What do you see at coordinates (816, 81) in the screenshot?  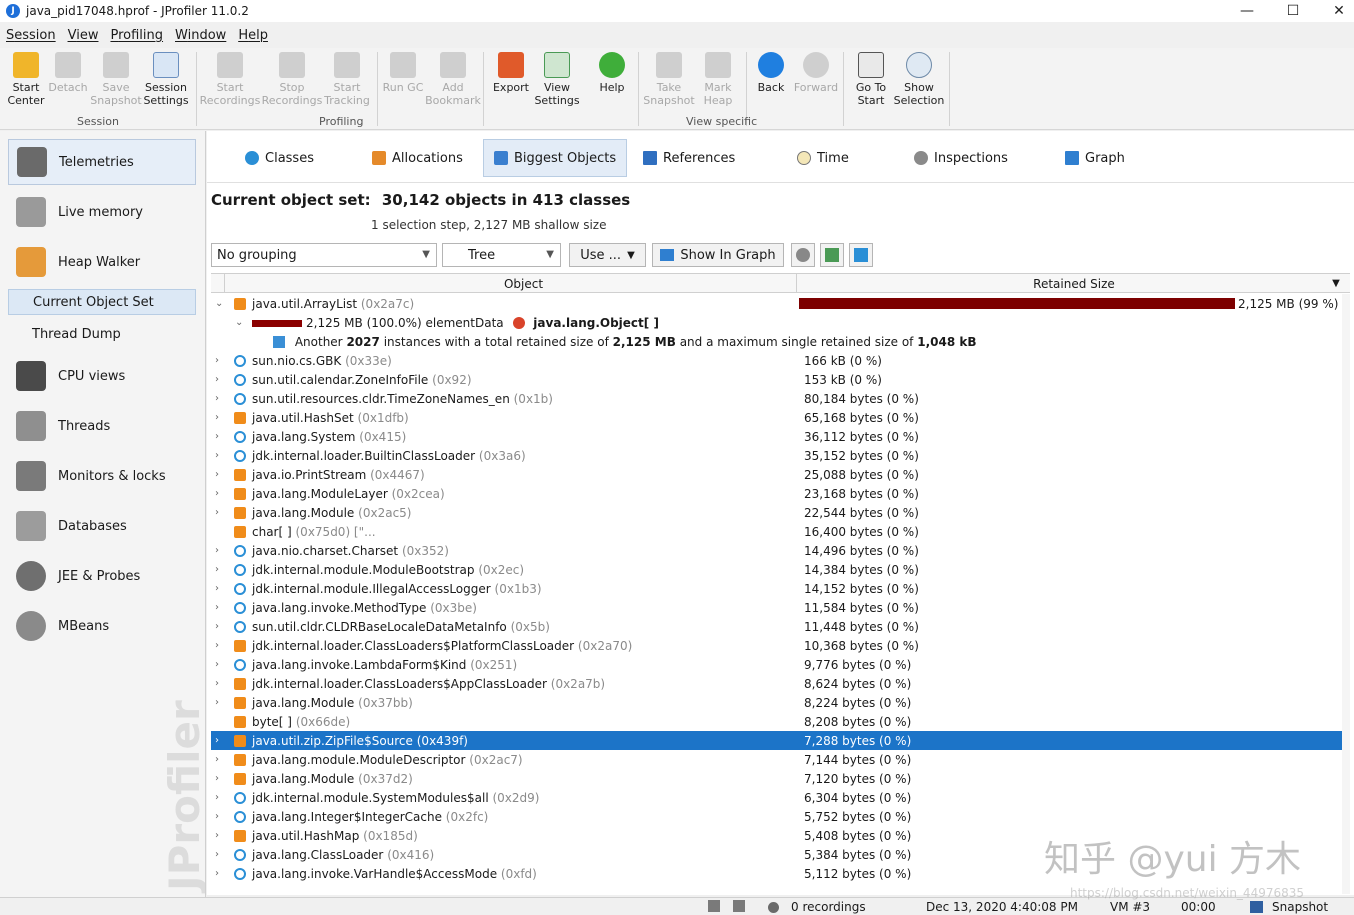 I see `forward-button: Forward` at bounding box center [816, 81].